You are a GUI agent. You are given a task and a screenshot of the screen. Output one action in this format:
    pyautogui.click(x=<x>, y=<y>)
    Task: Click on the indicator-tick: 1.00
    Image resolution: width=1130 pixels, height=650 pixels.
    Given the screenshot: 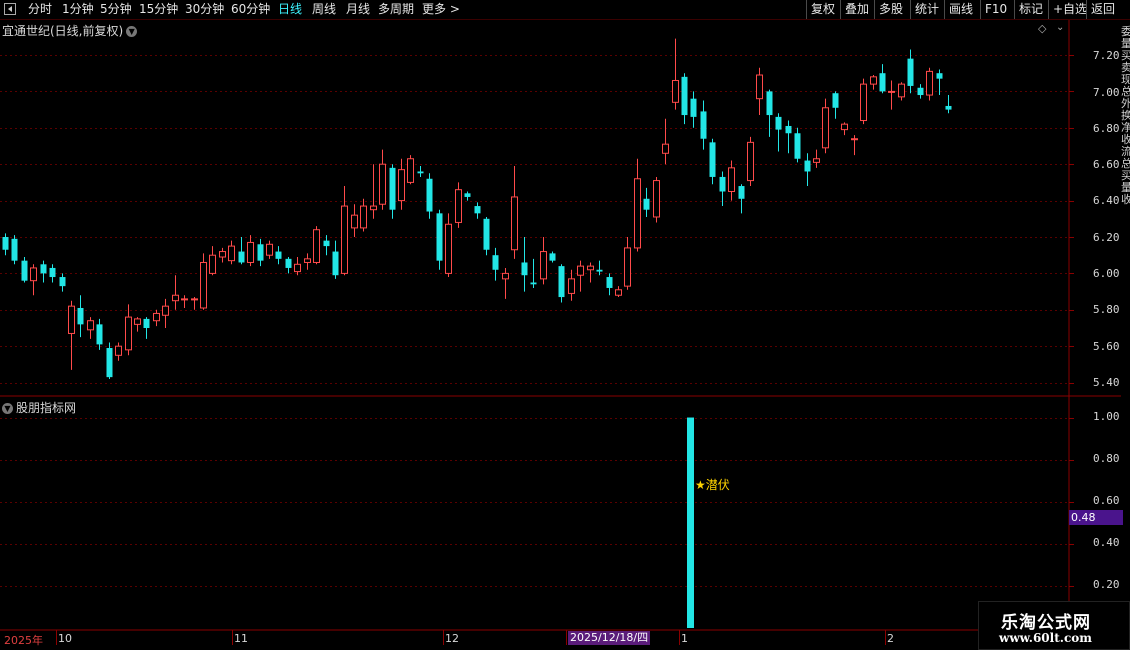 What is the action you would take?
    pyautogui.click(x=1106, y=416)
    